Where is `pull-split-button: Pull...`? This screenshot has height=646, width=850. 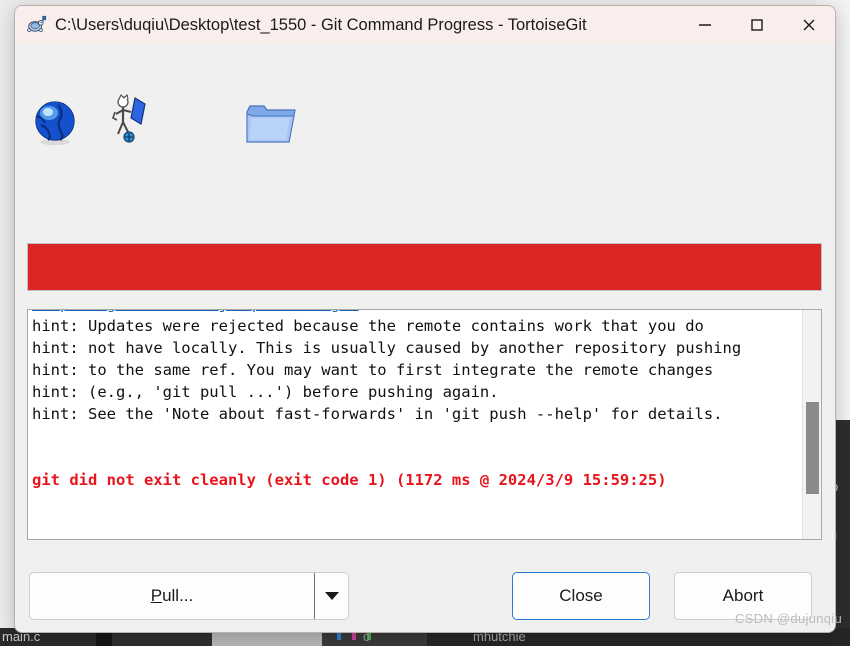 pull-split-button: Pull... is located at coordinates (189, 596).